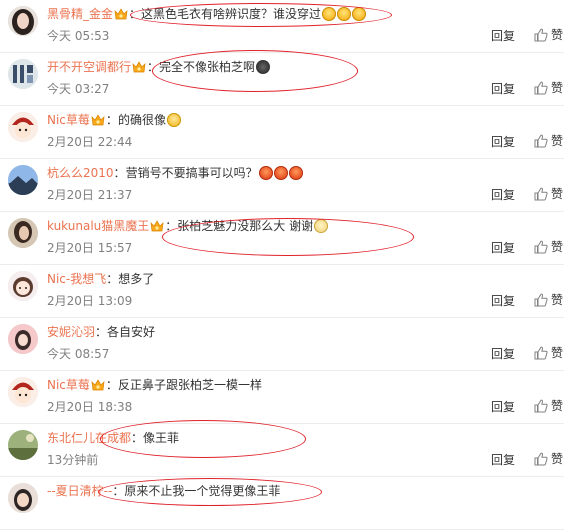 Image resolution: width=564 pixels, height=530 pixels. Describe the element at coordinates (136, 279) in the screenshot. I see `comment-text: 想多了` at that location.